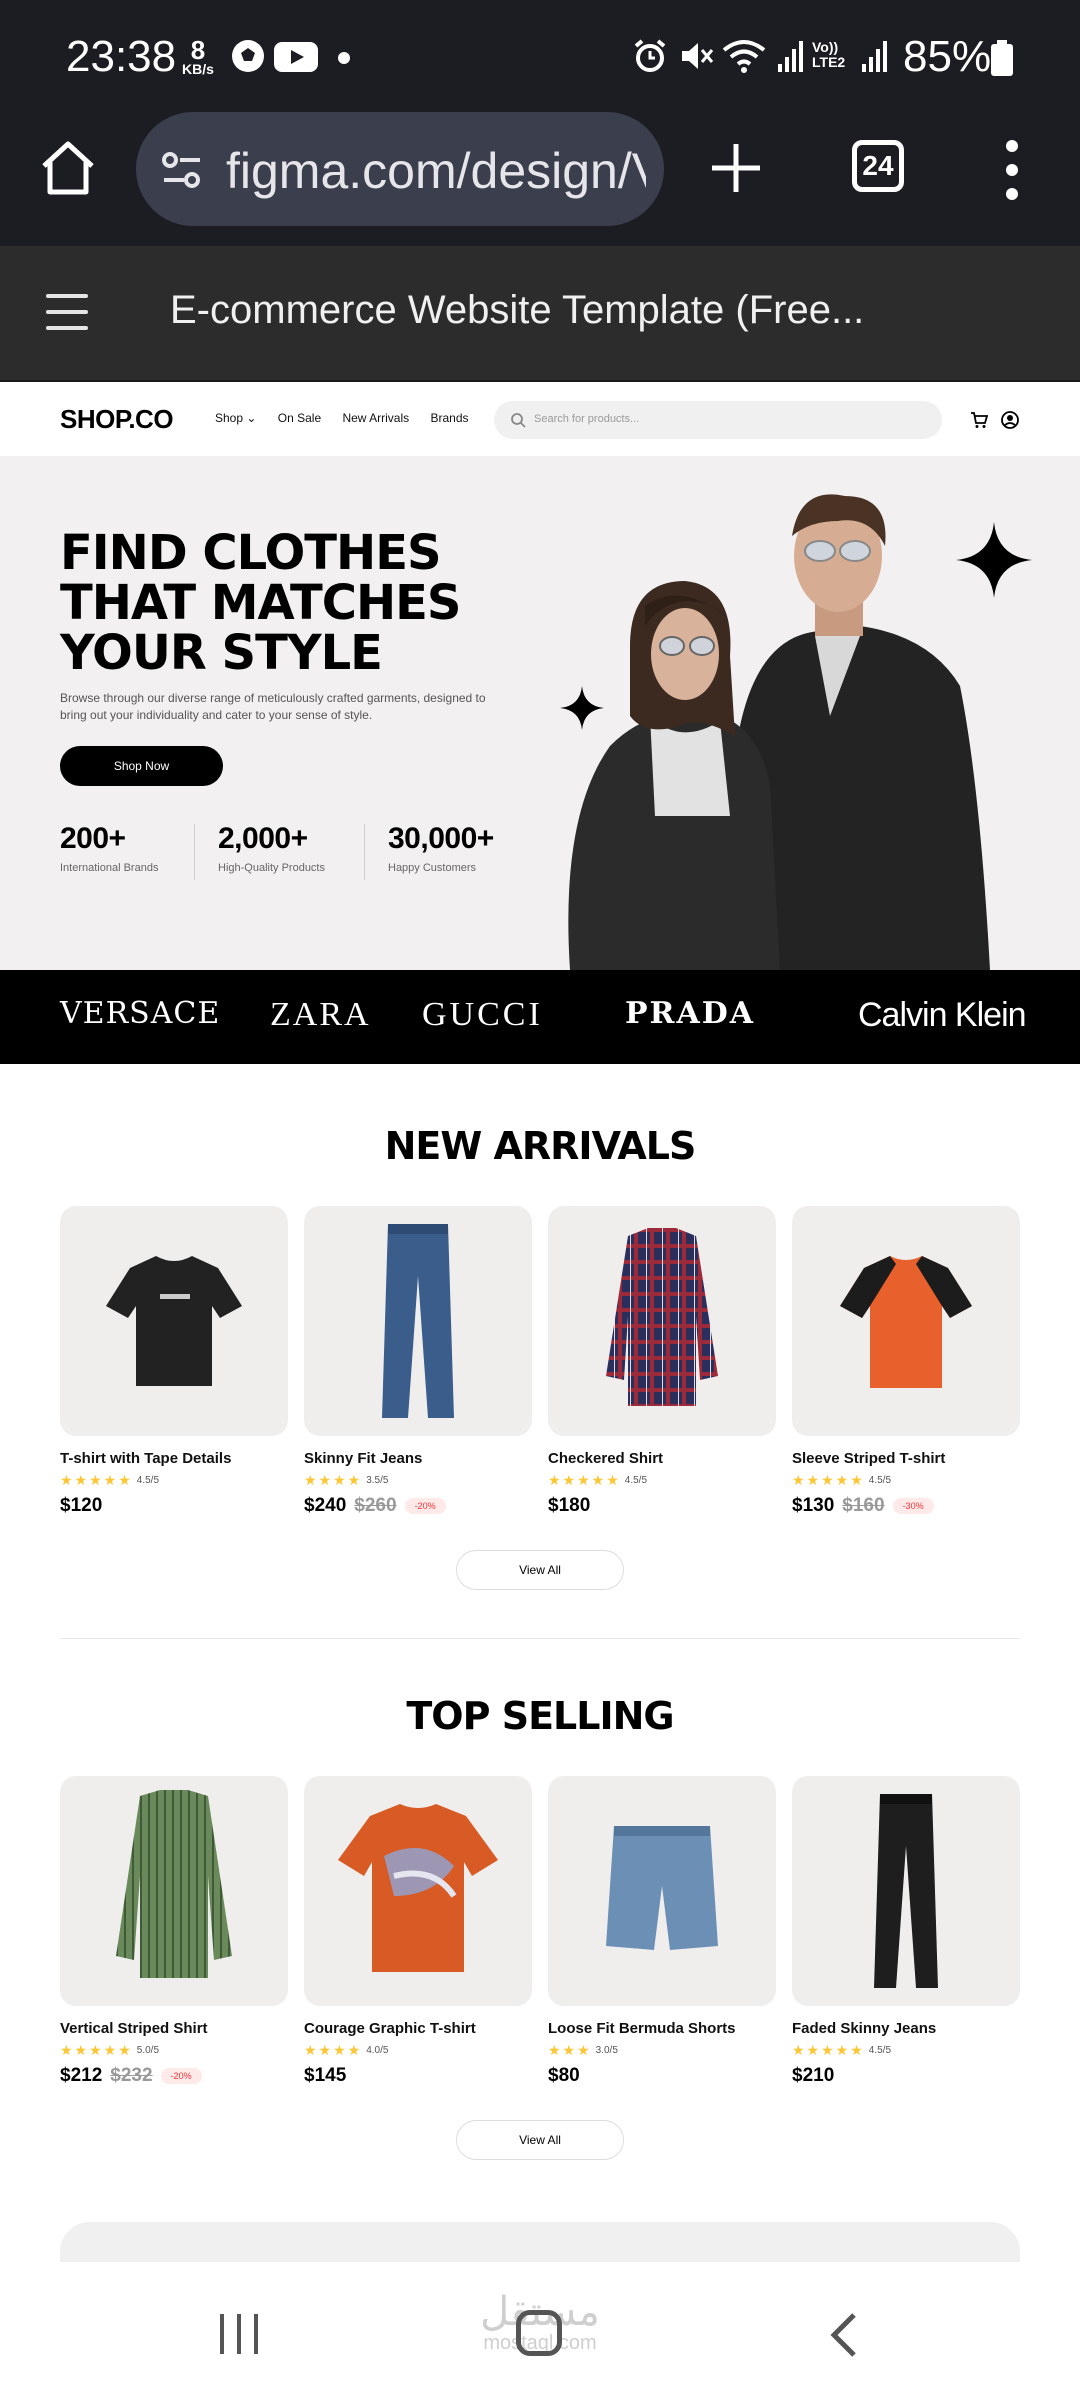 The width and height of the screenshot is (1080, 2400). Describe the element at coordinates (878, 166) in the screenshot. I see `tab-switcher-button: 24` at that location.